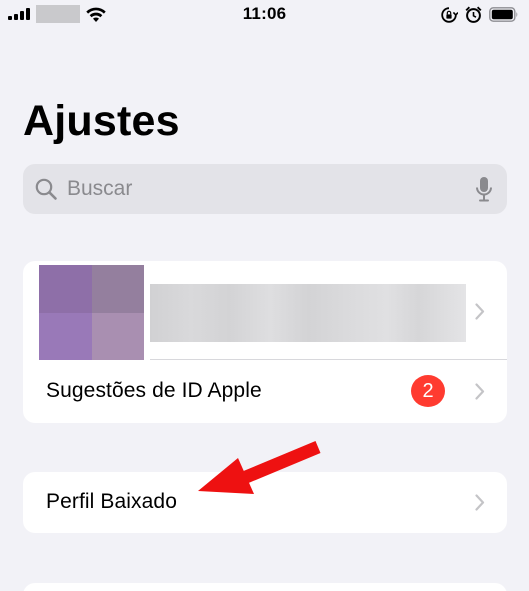 This screenshot has height=591, width=529. What do you see at coordinates (473, 14) in the screenshot?
I see `alarm-icon` at bounding box center [473, 14].